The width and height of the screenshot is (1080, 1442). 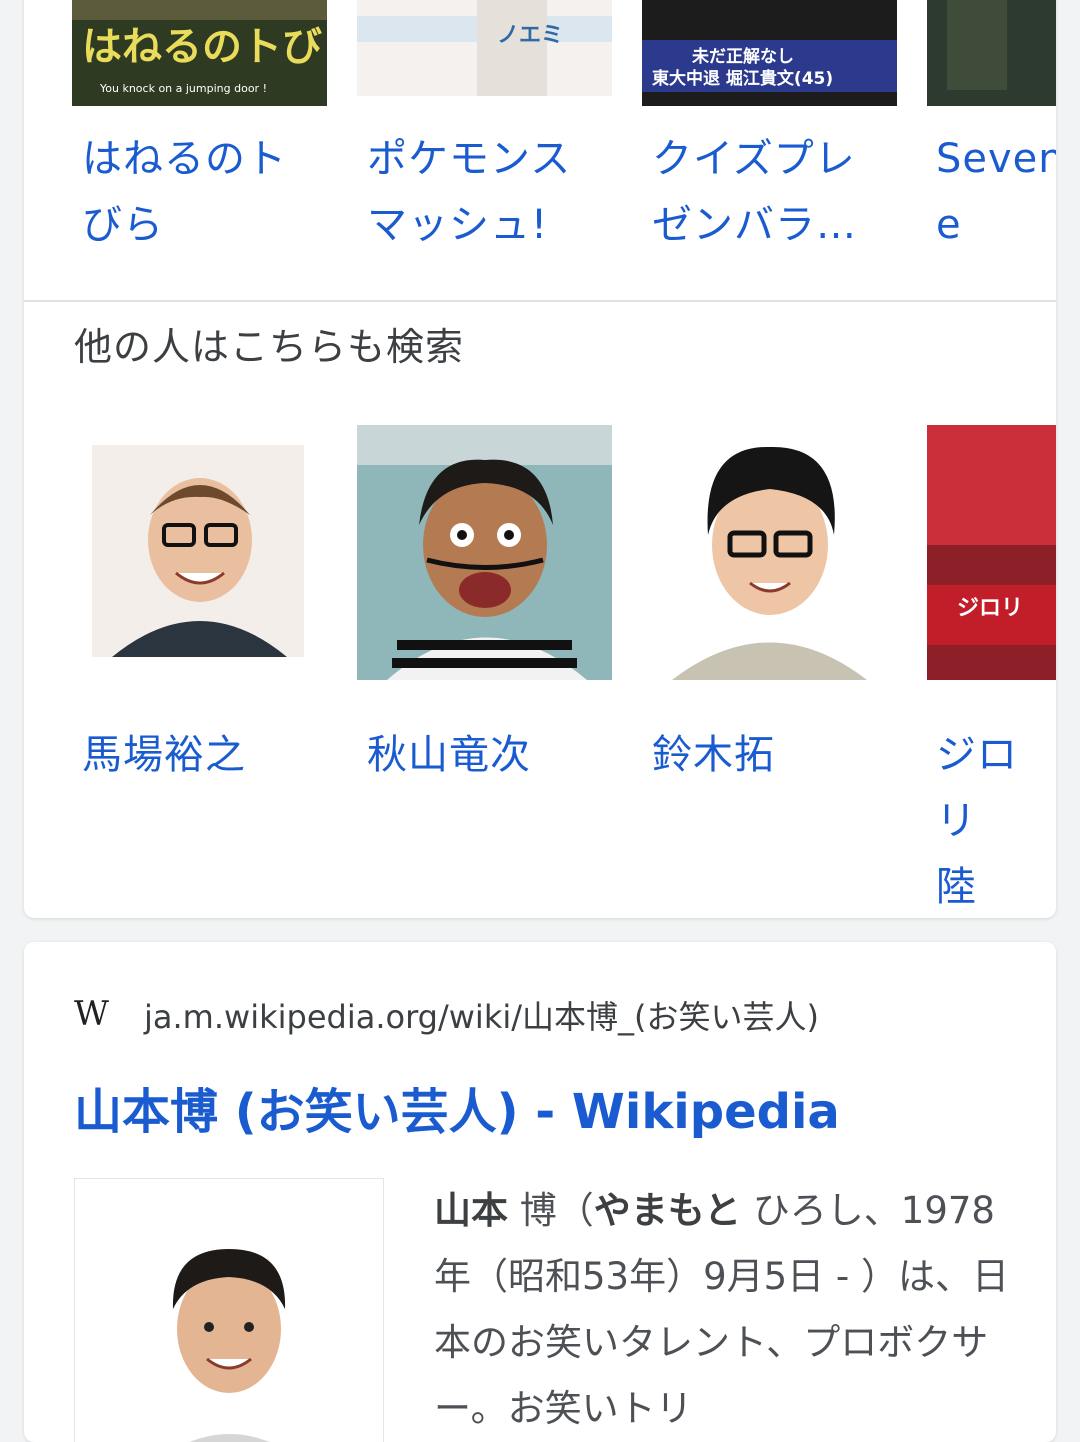 I want to click on hanerunotobira-thumb-image: はねるのトびら IV You knock on a jumping door !, so click(x=199, y=53).